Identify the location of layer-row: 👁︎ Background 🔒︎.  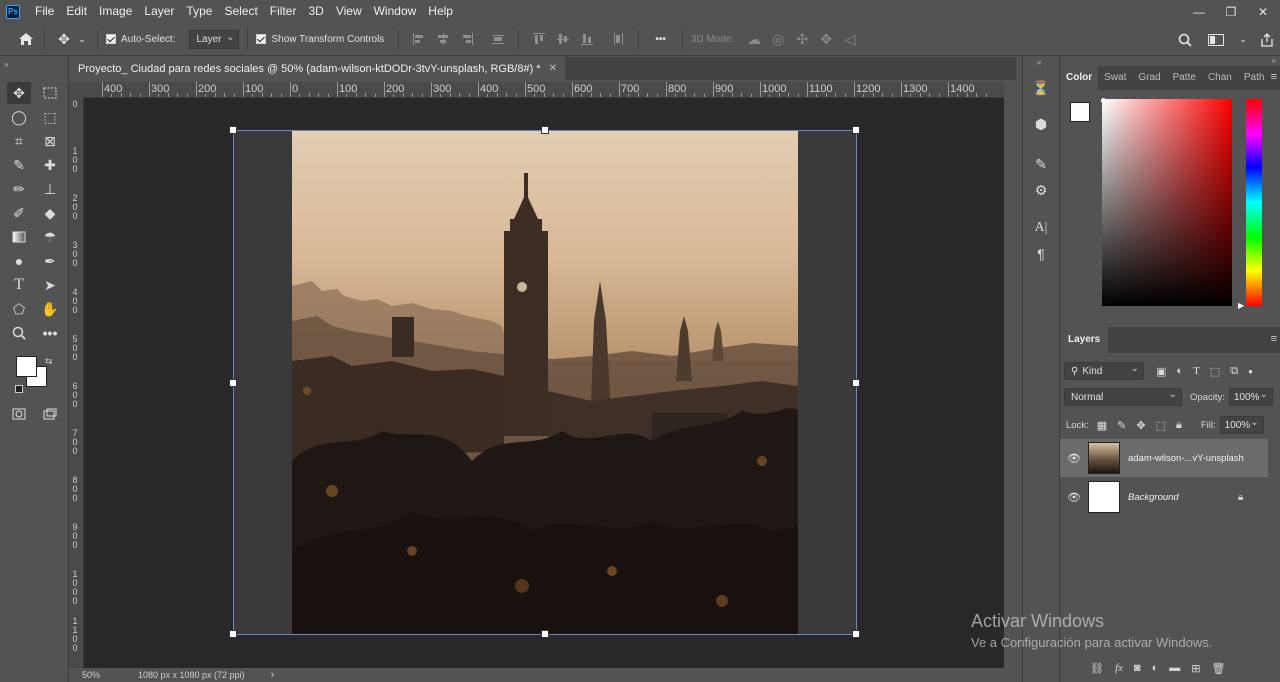
(1164, 497).